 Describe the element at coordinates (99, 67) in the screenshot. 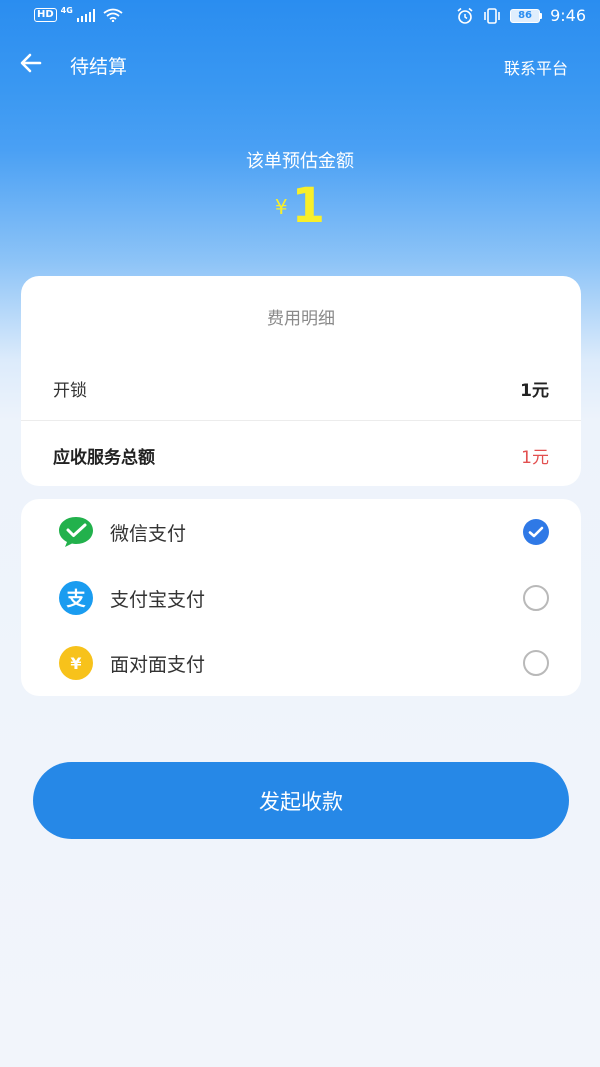

I see `page-title: 待结算` at that location.